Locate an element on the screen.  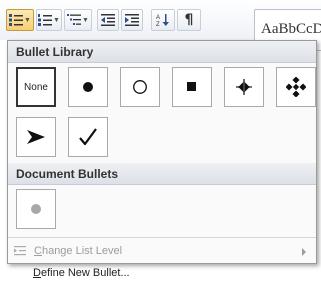
bullet-library-header: Bullet Library is located at coordinates (162, 52).